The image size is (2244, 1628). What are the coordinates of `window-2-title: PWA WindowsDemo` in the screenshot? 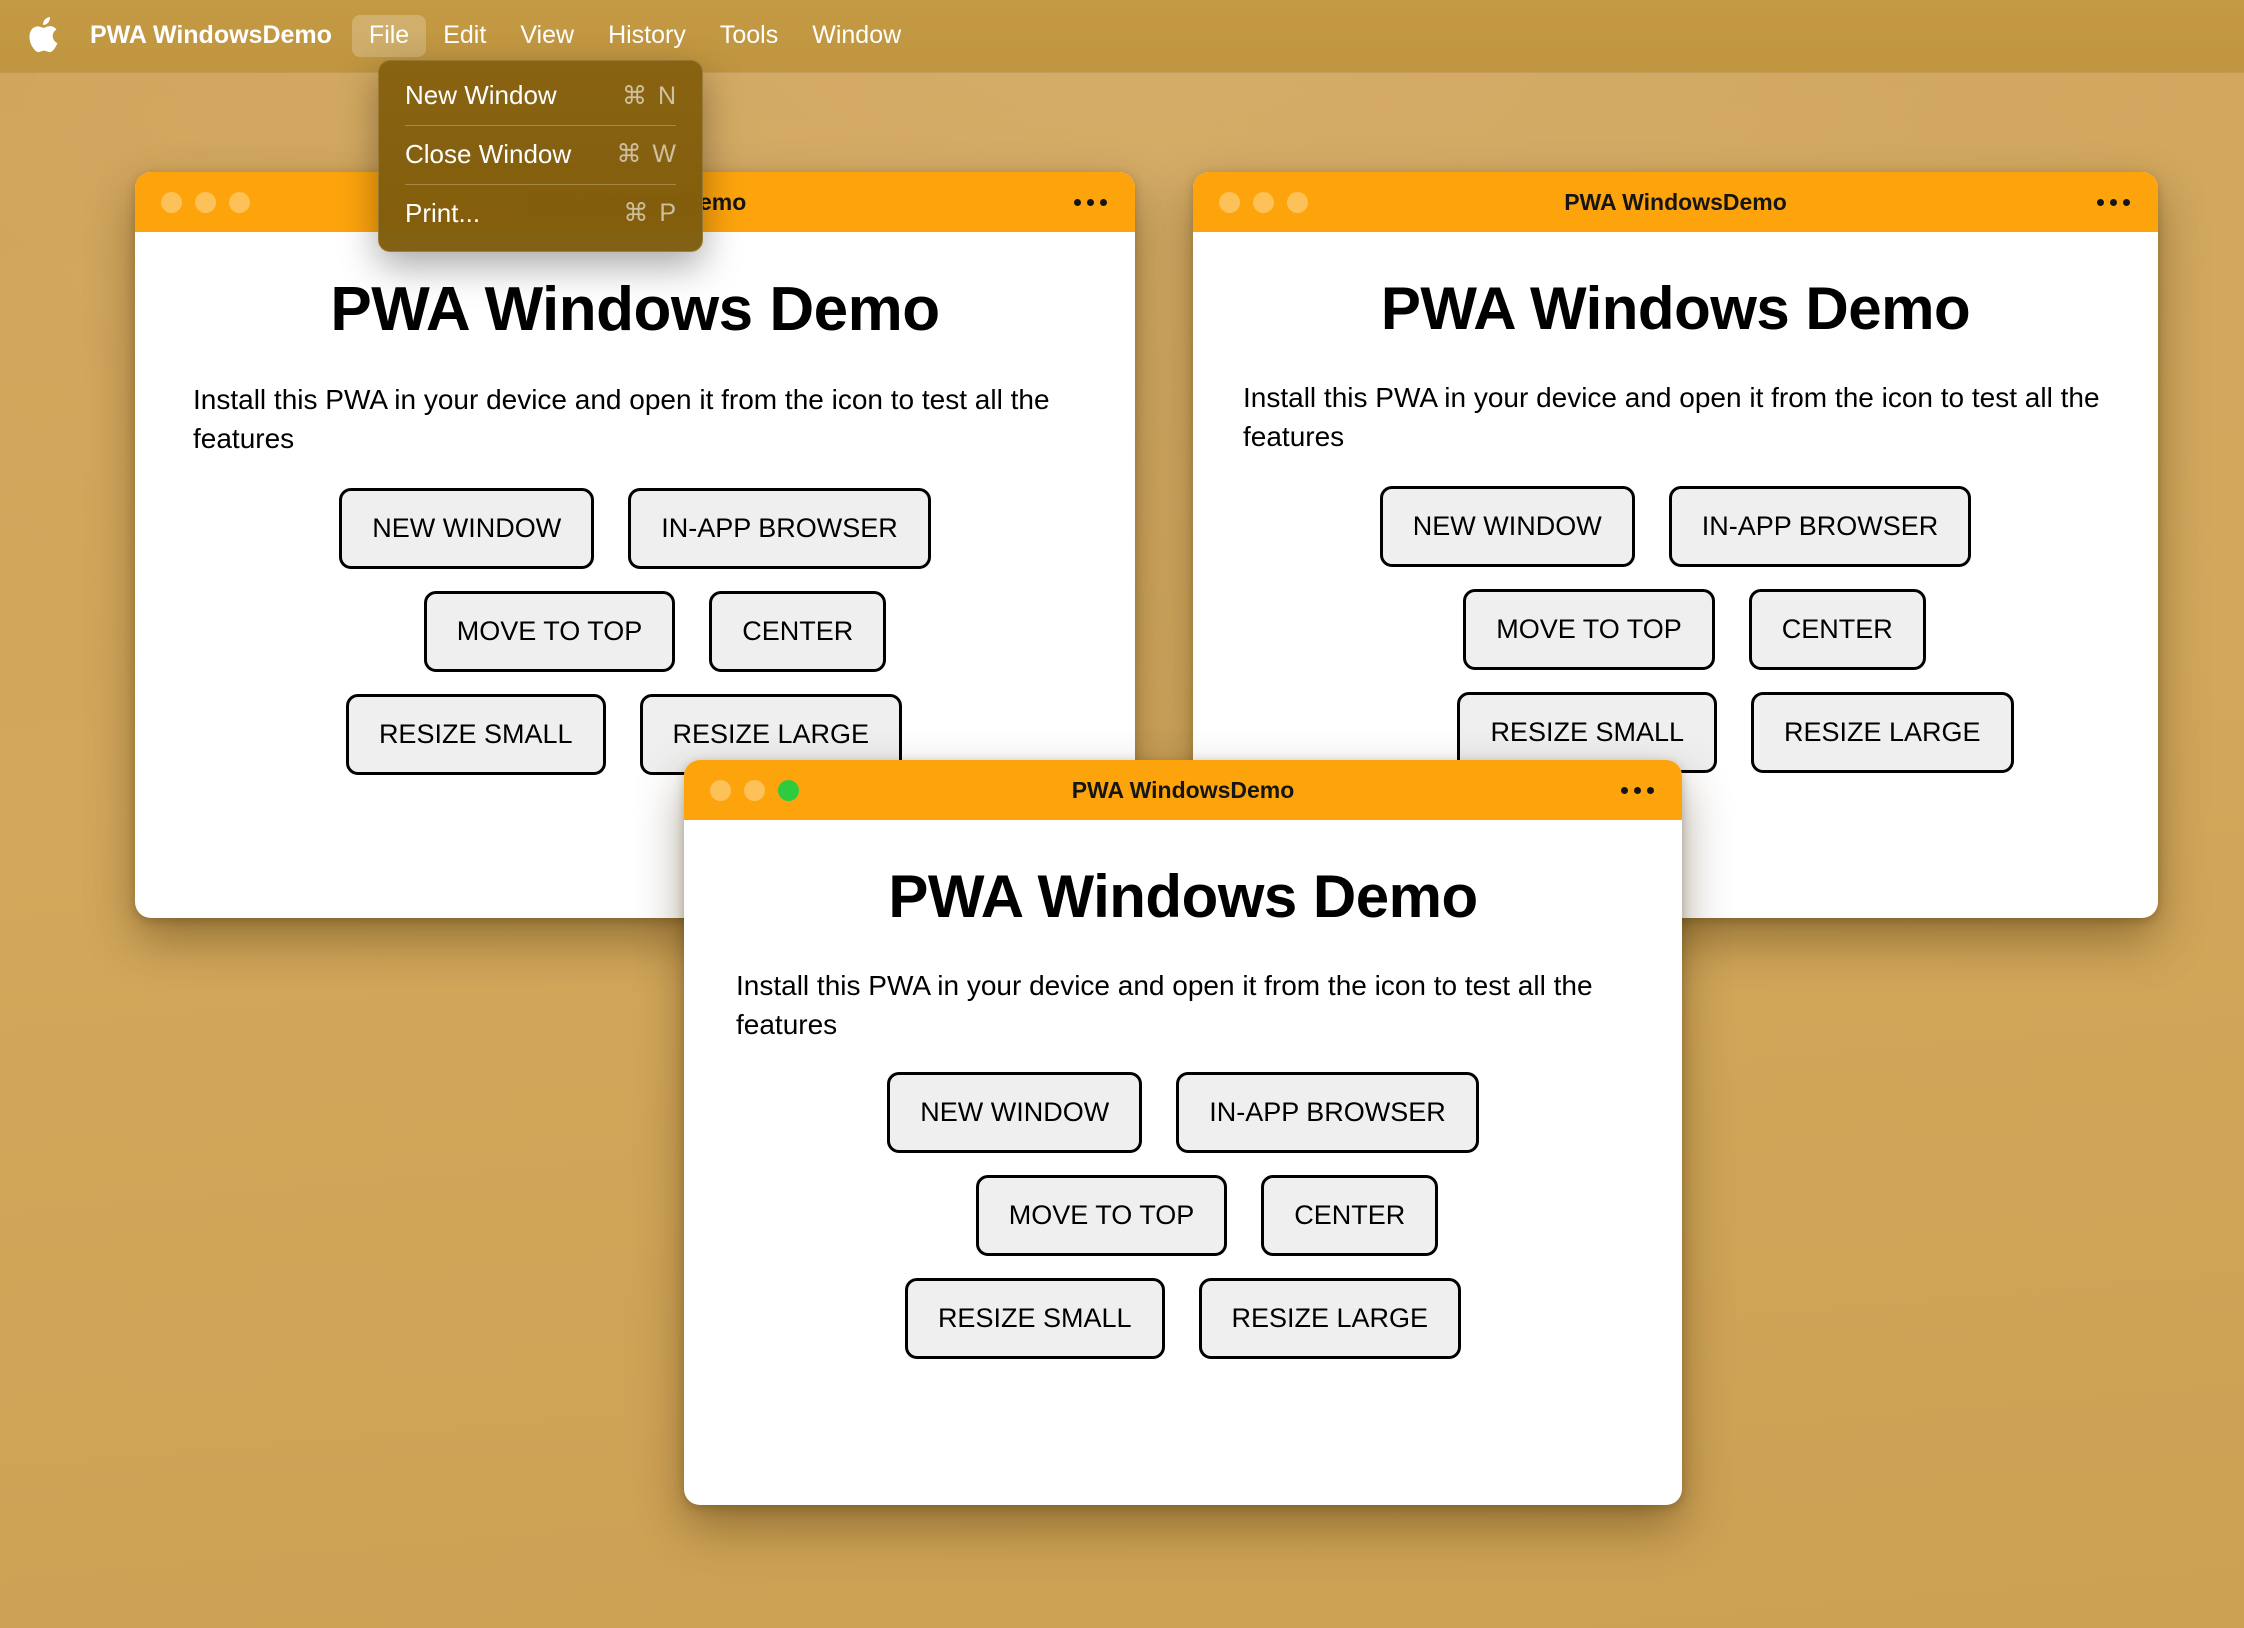 It's located at (1675, 201).